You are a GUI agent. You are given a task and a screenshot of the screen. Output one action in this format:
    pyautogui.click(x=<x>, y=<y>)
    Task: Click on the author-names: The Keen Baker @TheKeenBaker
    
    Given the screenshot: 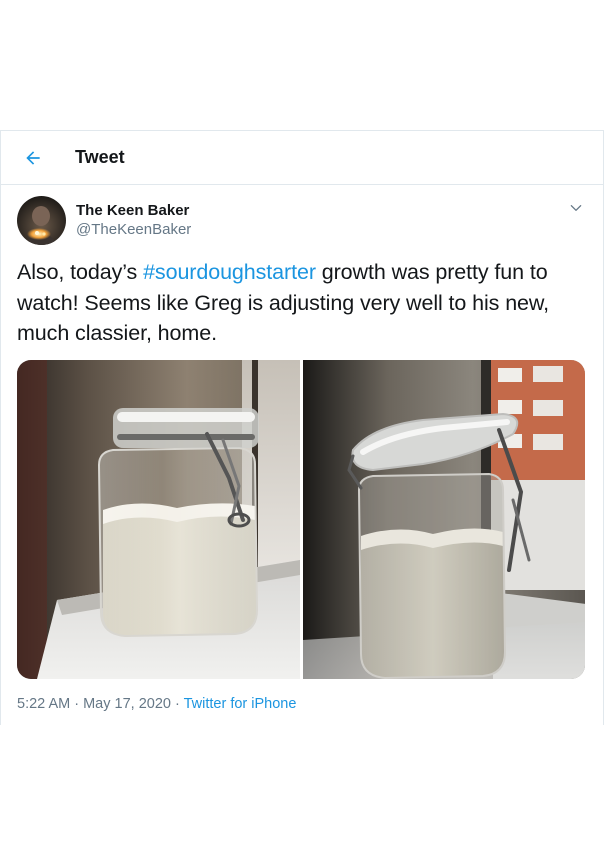 What is the action you would take?
    pyautogui.click(x=133, y=221)
    